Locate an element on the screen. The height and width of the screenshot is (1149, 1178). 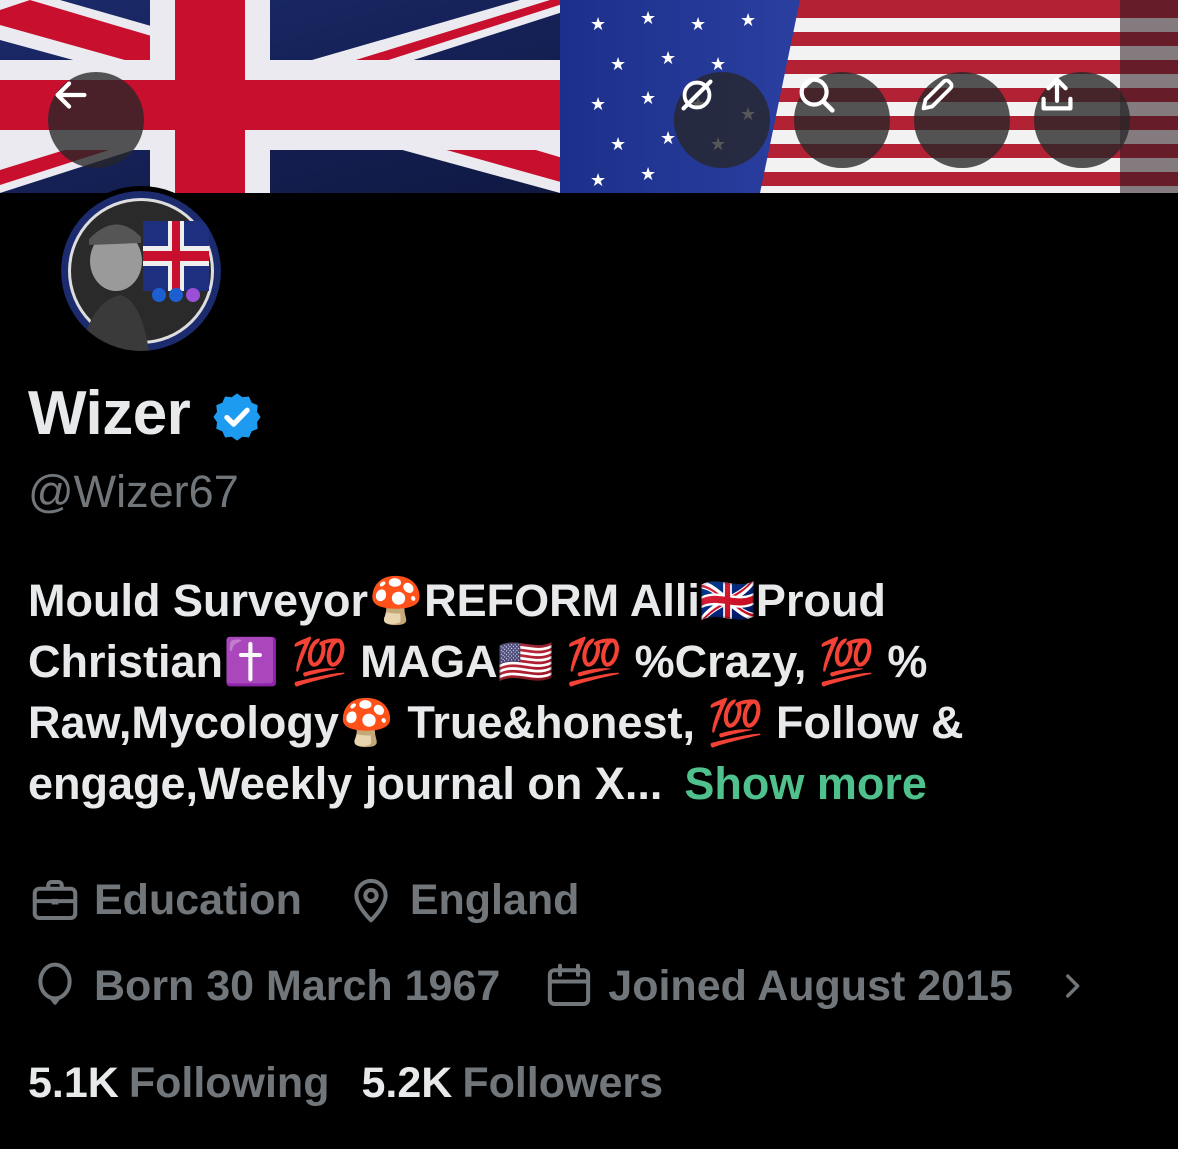
grok-slash-icon is located at coordinates (697, 95).